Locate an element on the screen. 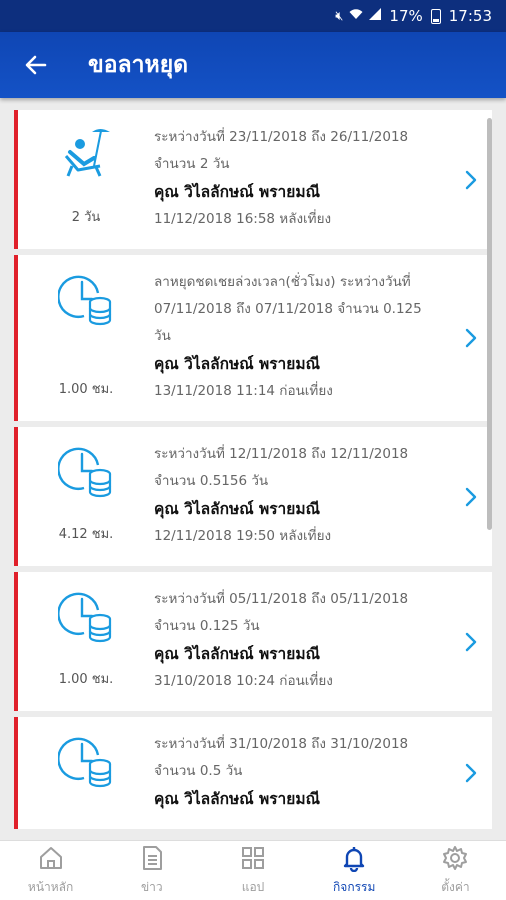 This screenshot has height=900, width=506. nav-item-label: หน้าหลัก is located at coordinates (50, 887).